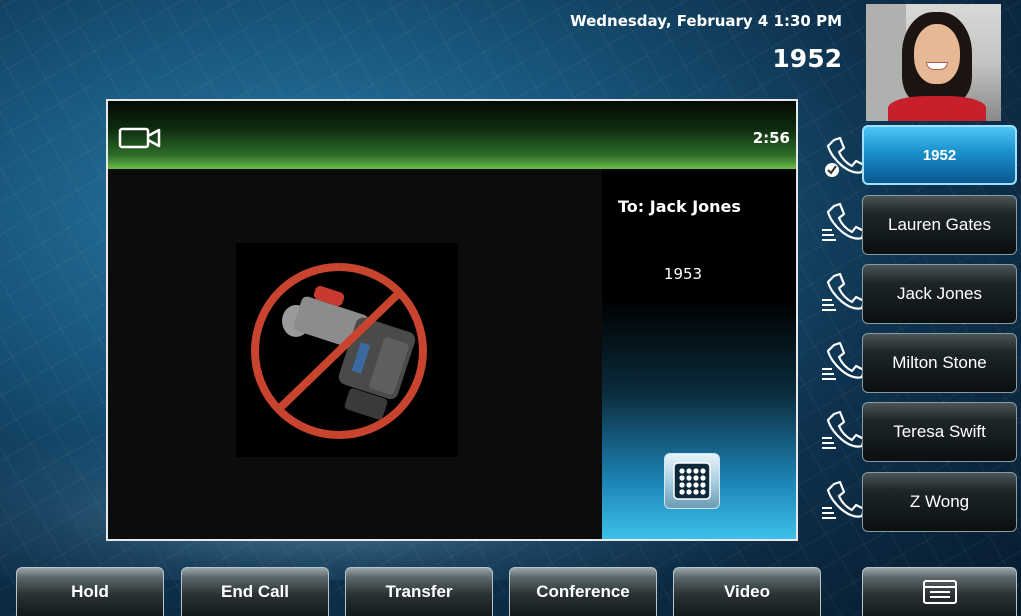 This screenshot has width=1021, height=616. Describe the element at coordinates (933, 62) in the screenshot. I see `contact-photo` at that location.